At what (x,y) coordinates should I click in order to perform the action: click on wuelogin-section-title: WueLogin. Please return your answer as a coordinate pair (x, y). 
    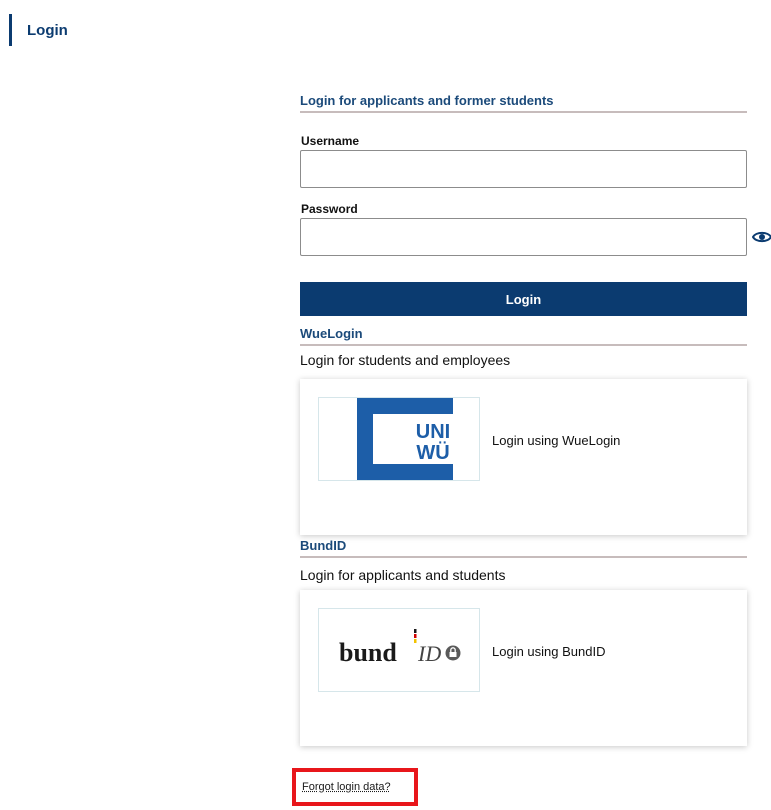
    Looking at the image, I should click on (523, 336).